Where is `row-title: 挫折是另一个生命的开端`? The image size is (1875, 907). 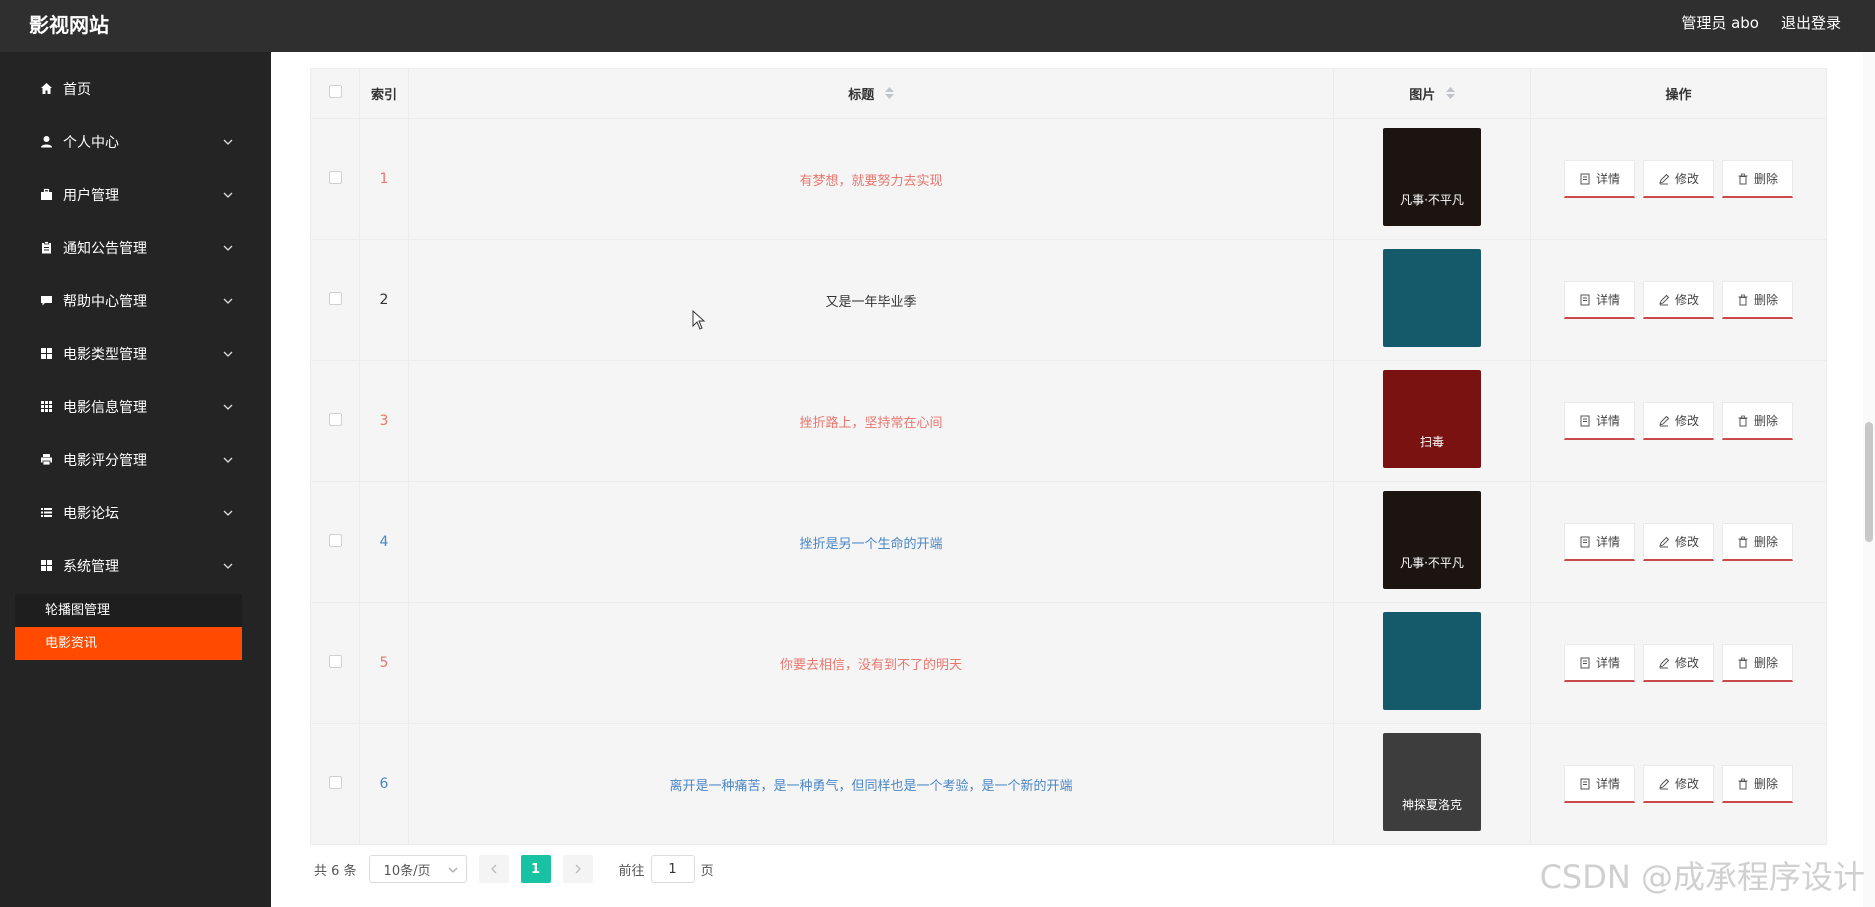
row-title: 挫折是另一个生命的开端 is located at coordinates (871, 542).